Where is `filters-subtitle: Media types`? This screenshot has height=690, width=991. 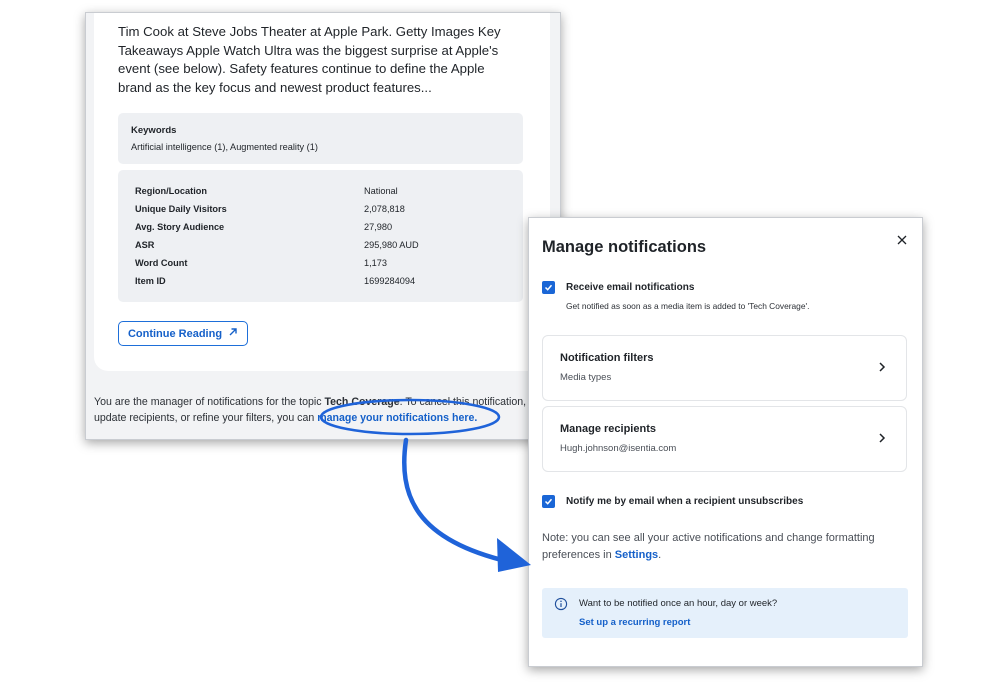
filters-subtitle: Media types is located at coordinates (586, 377).